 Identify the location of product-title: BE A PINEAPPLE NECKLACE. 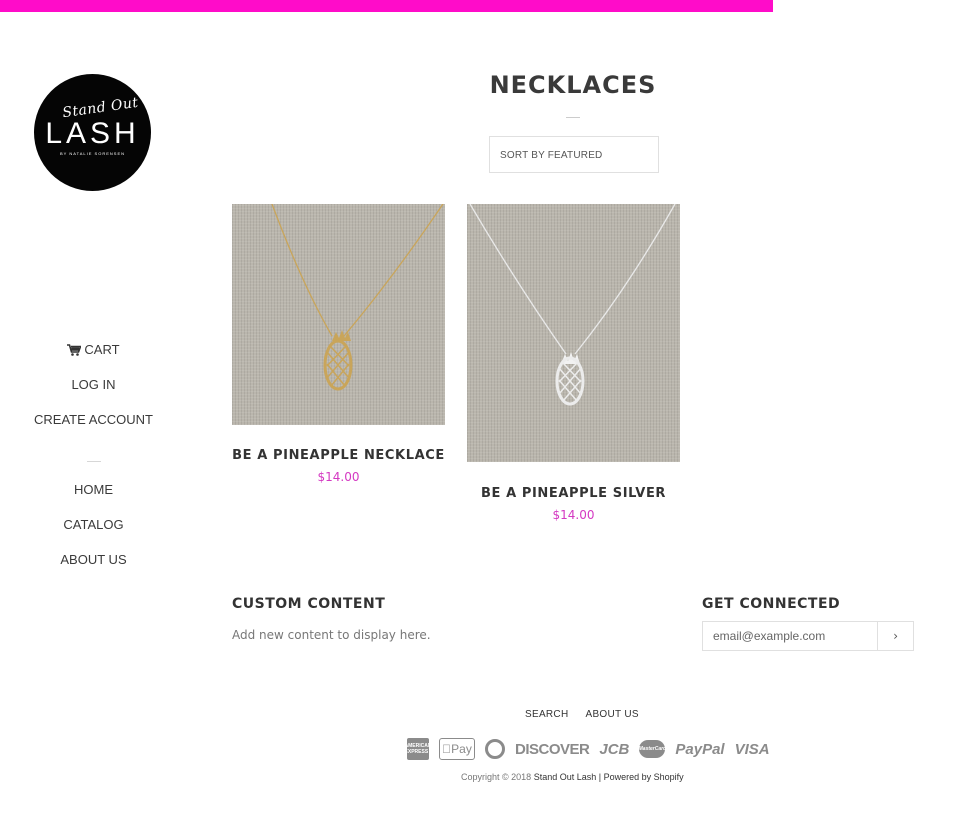
(338, 455).